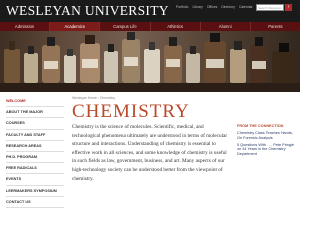 This screenshot has width=320, height=242. Describe the element at coordinates (75, 26) in the screenshot. I see `nav-item-academics: Academics` at that location.